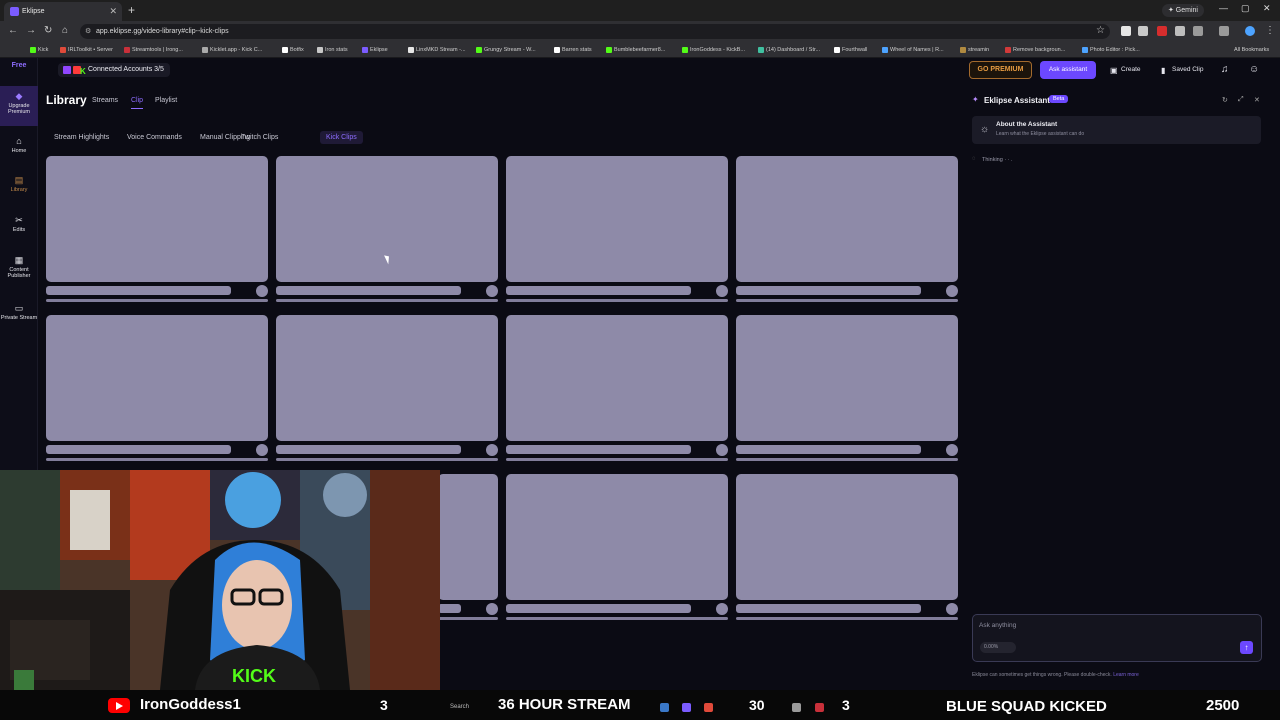  What do you see at coordinates (19, 267) in the screenshot?
I see `sidebar-item-content-publisher: ▦ Content Publisher` at bounding box center [19, 267].